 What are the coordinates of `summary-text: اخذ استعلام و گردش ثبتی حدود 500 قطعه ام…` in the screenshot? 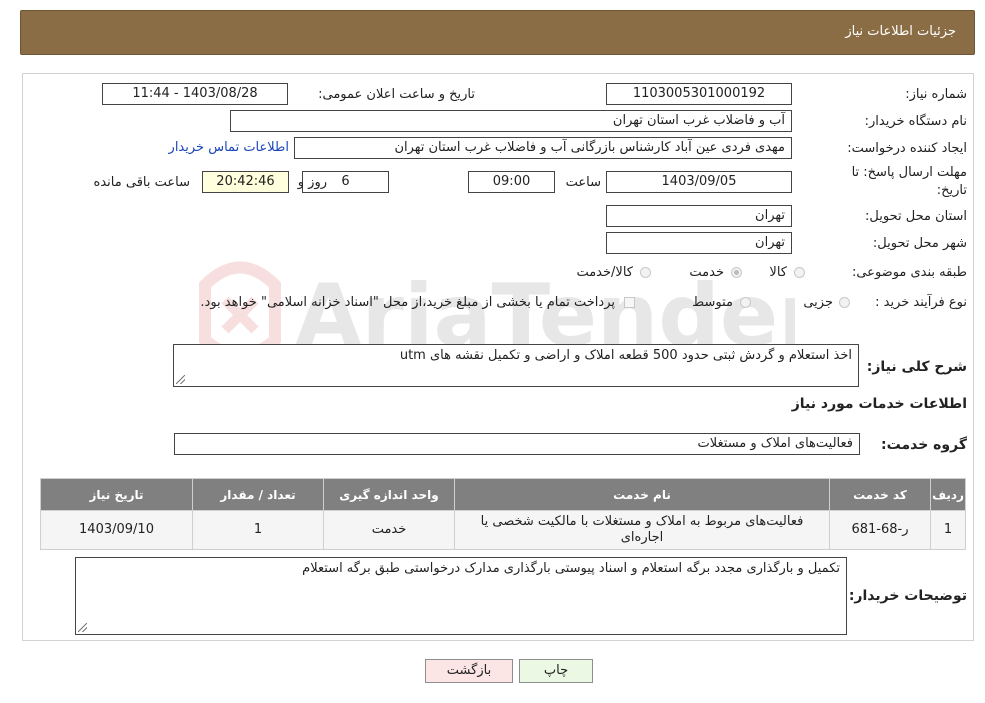 It's located at (625, 355).